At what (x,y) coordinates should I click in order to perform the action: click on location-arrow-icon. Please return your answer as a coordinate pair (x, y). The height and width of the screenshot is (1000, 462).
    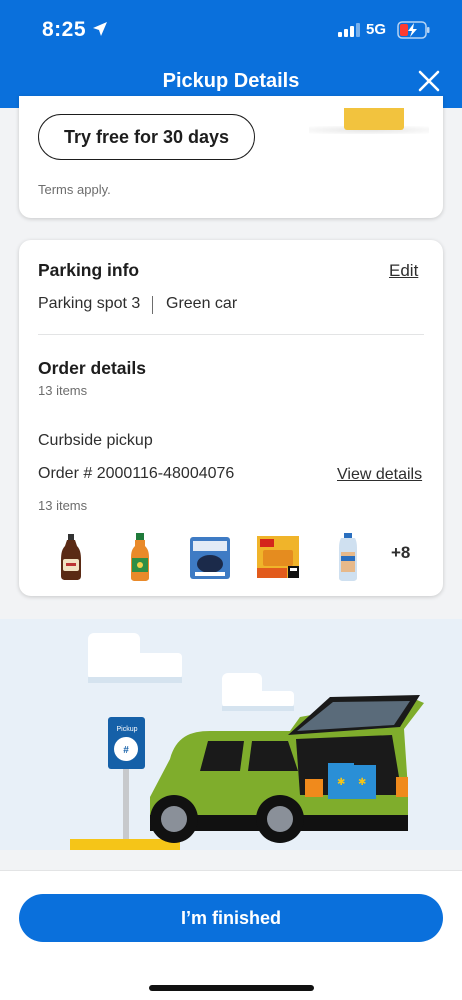
    Looking at the image, I should click on (100, 31).